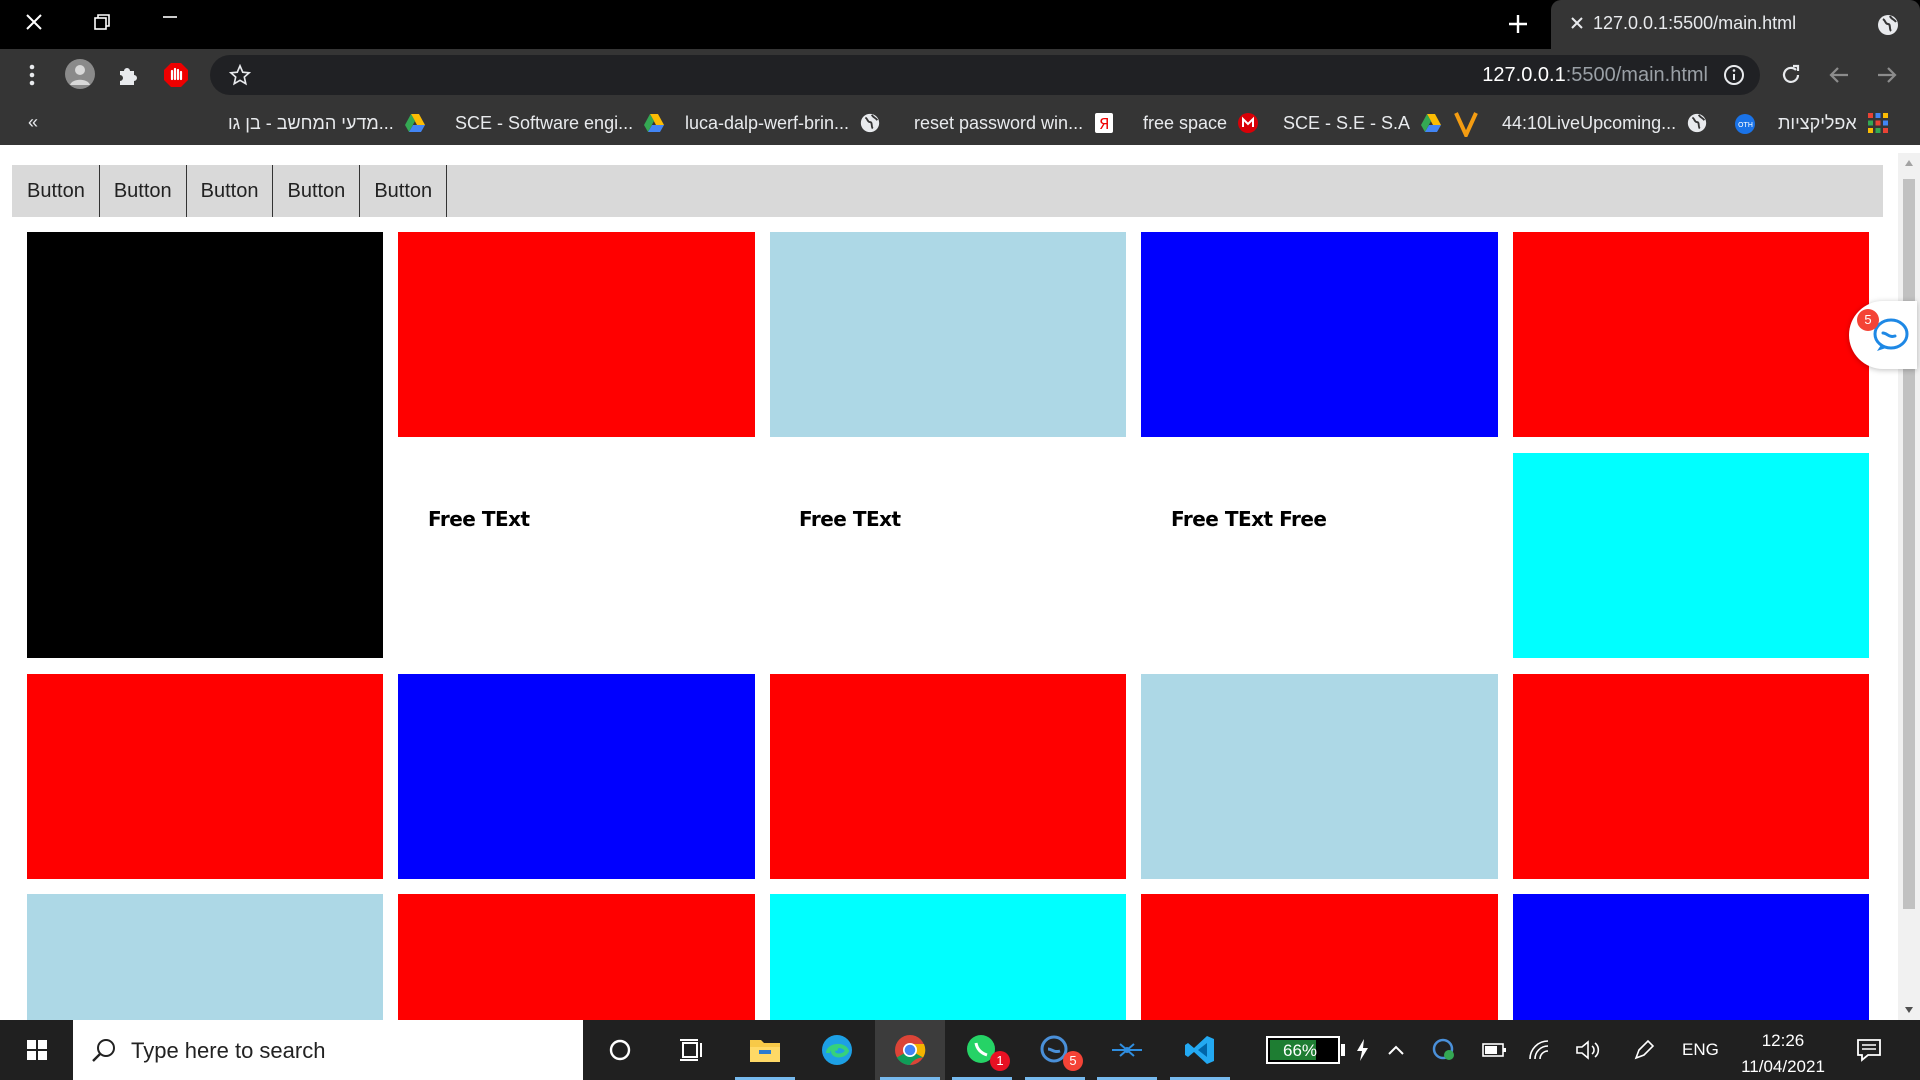 The image size is (1920, 1080). I want to click on wifi-icon, so click(1539, 1050).